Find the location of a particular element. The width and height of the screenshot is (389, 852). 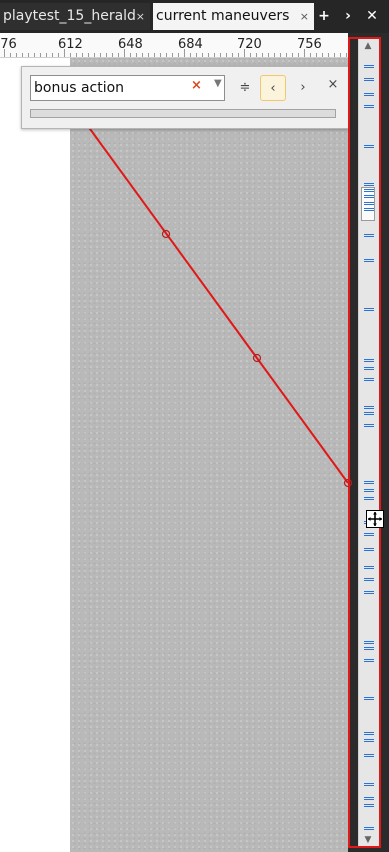

vertical-scrollbar: ▲ ▼ is located at coordinates (368, 442).